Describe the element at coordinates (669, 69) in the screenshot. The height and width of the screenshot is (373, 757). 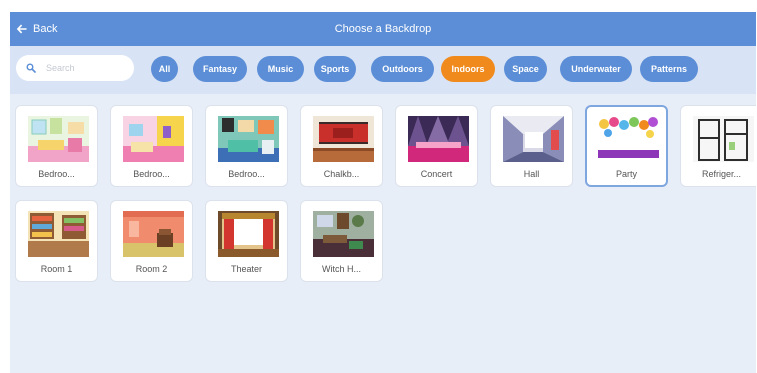
I see `category-patterns-button: Patterns` at that location.